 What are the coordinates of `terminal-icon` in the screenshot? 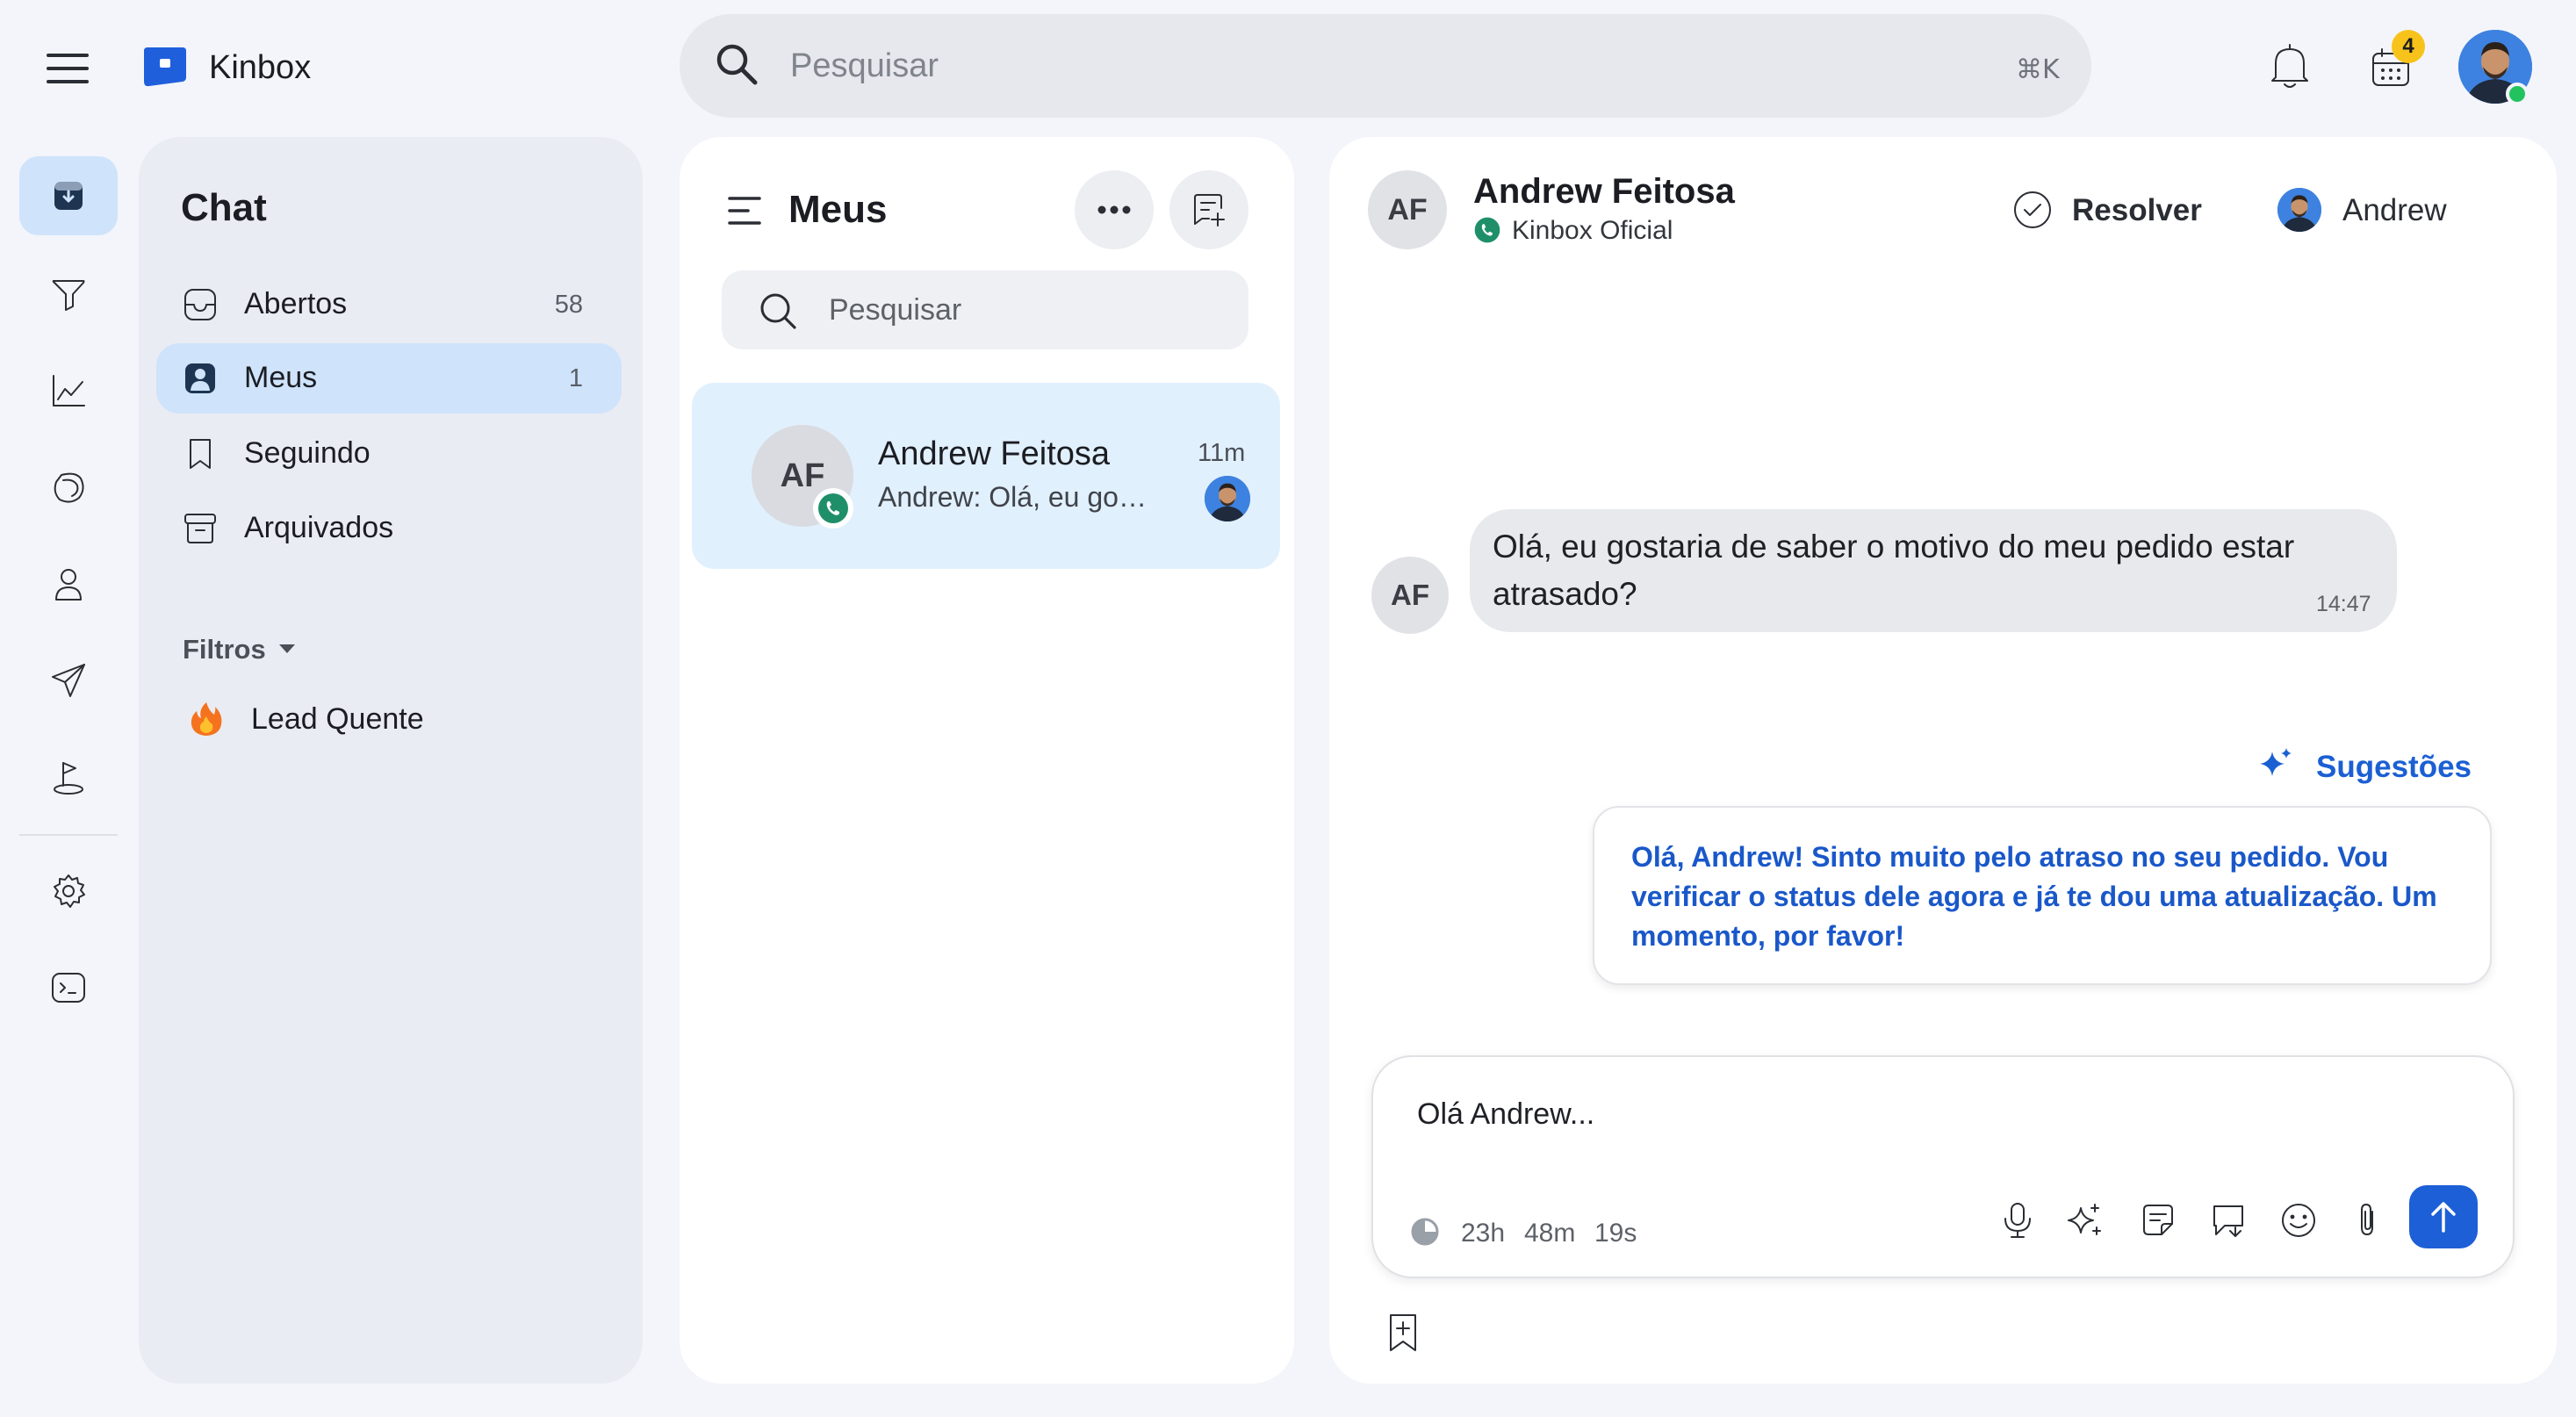 It's located at (68, 988).